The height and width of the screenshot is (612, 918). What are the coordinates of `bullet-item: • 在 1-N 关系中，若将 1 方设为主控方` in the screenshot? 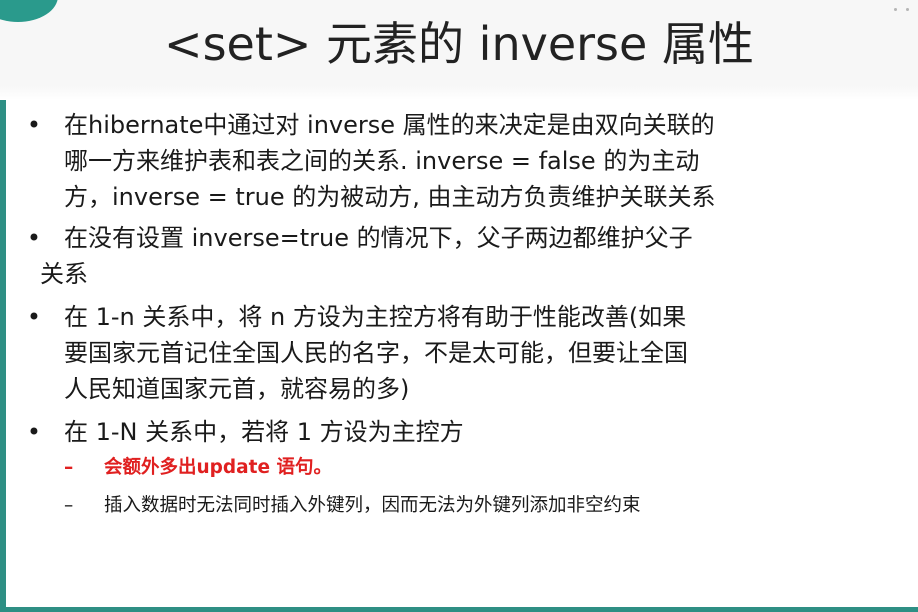 It's located at (462, 432).